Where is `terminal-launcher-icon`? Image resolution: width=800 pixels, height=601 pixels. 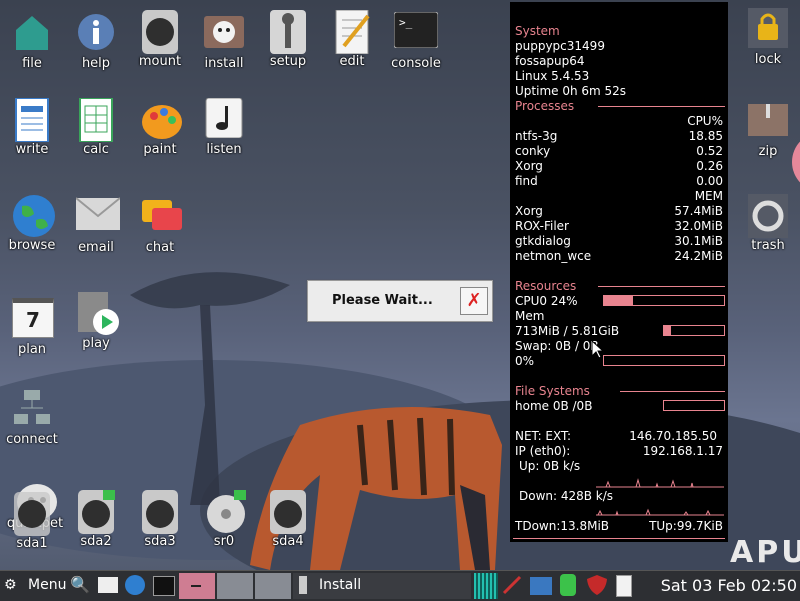 terminal-launcher-icon is located at coordinates (164, 586).